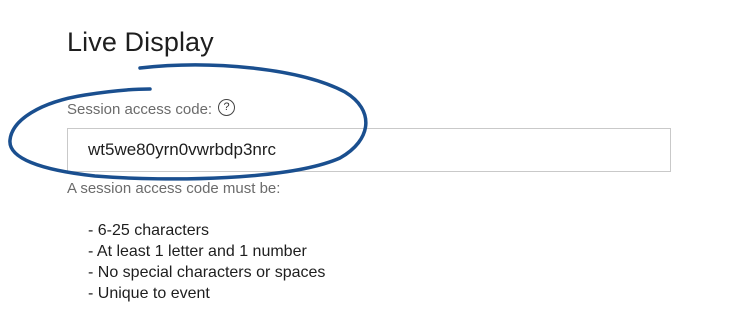  What do you see at coordinates (149, 293) in the screenshot?
I see `rule-item: - Unique to event` at bounding box center [149, 293].